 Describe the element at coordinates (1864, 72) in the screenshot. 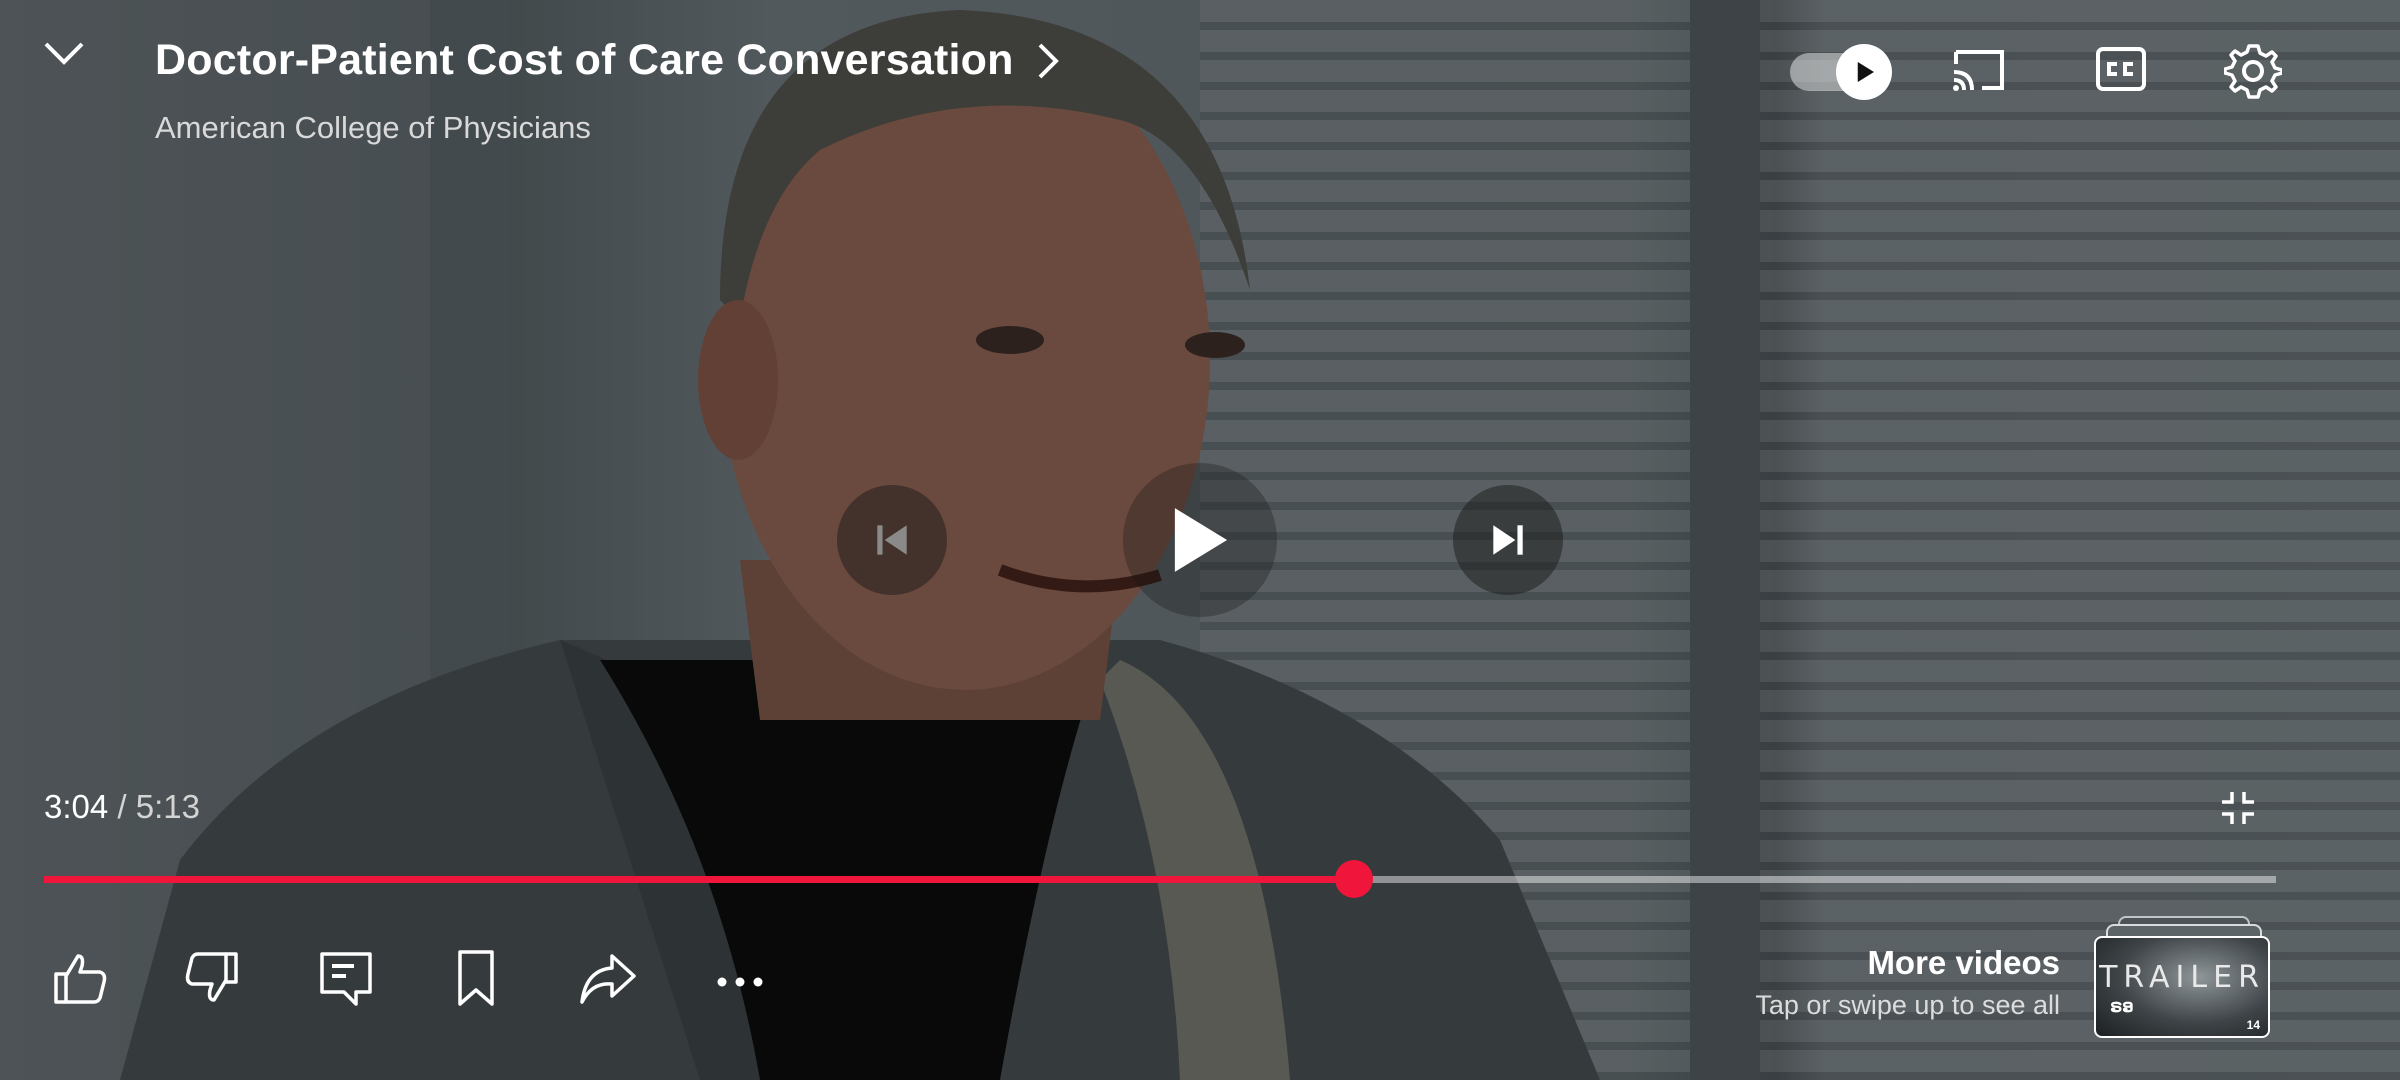

I see `autoplay-toggle-icon` at that location.